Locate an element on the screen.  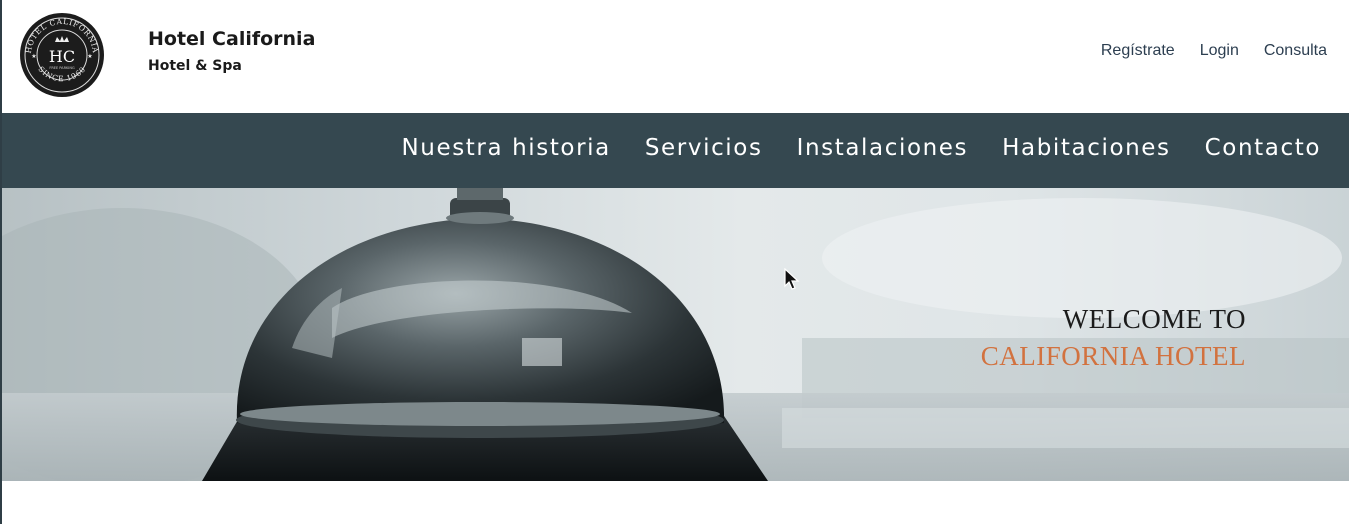
welcome-heading: WELCOME TO CALIFORNIA HOTEL is located at coordinates (1113, 338).